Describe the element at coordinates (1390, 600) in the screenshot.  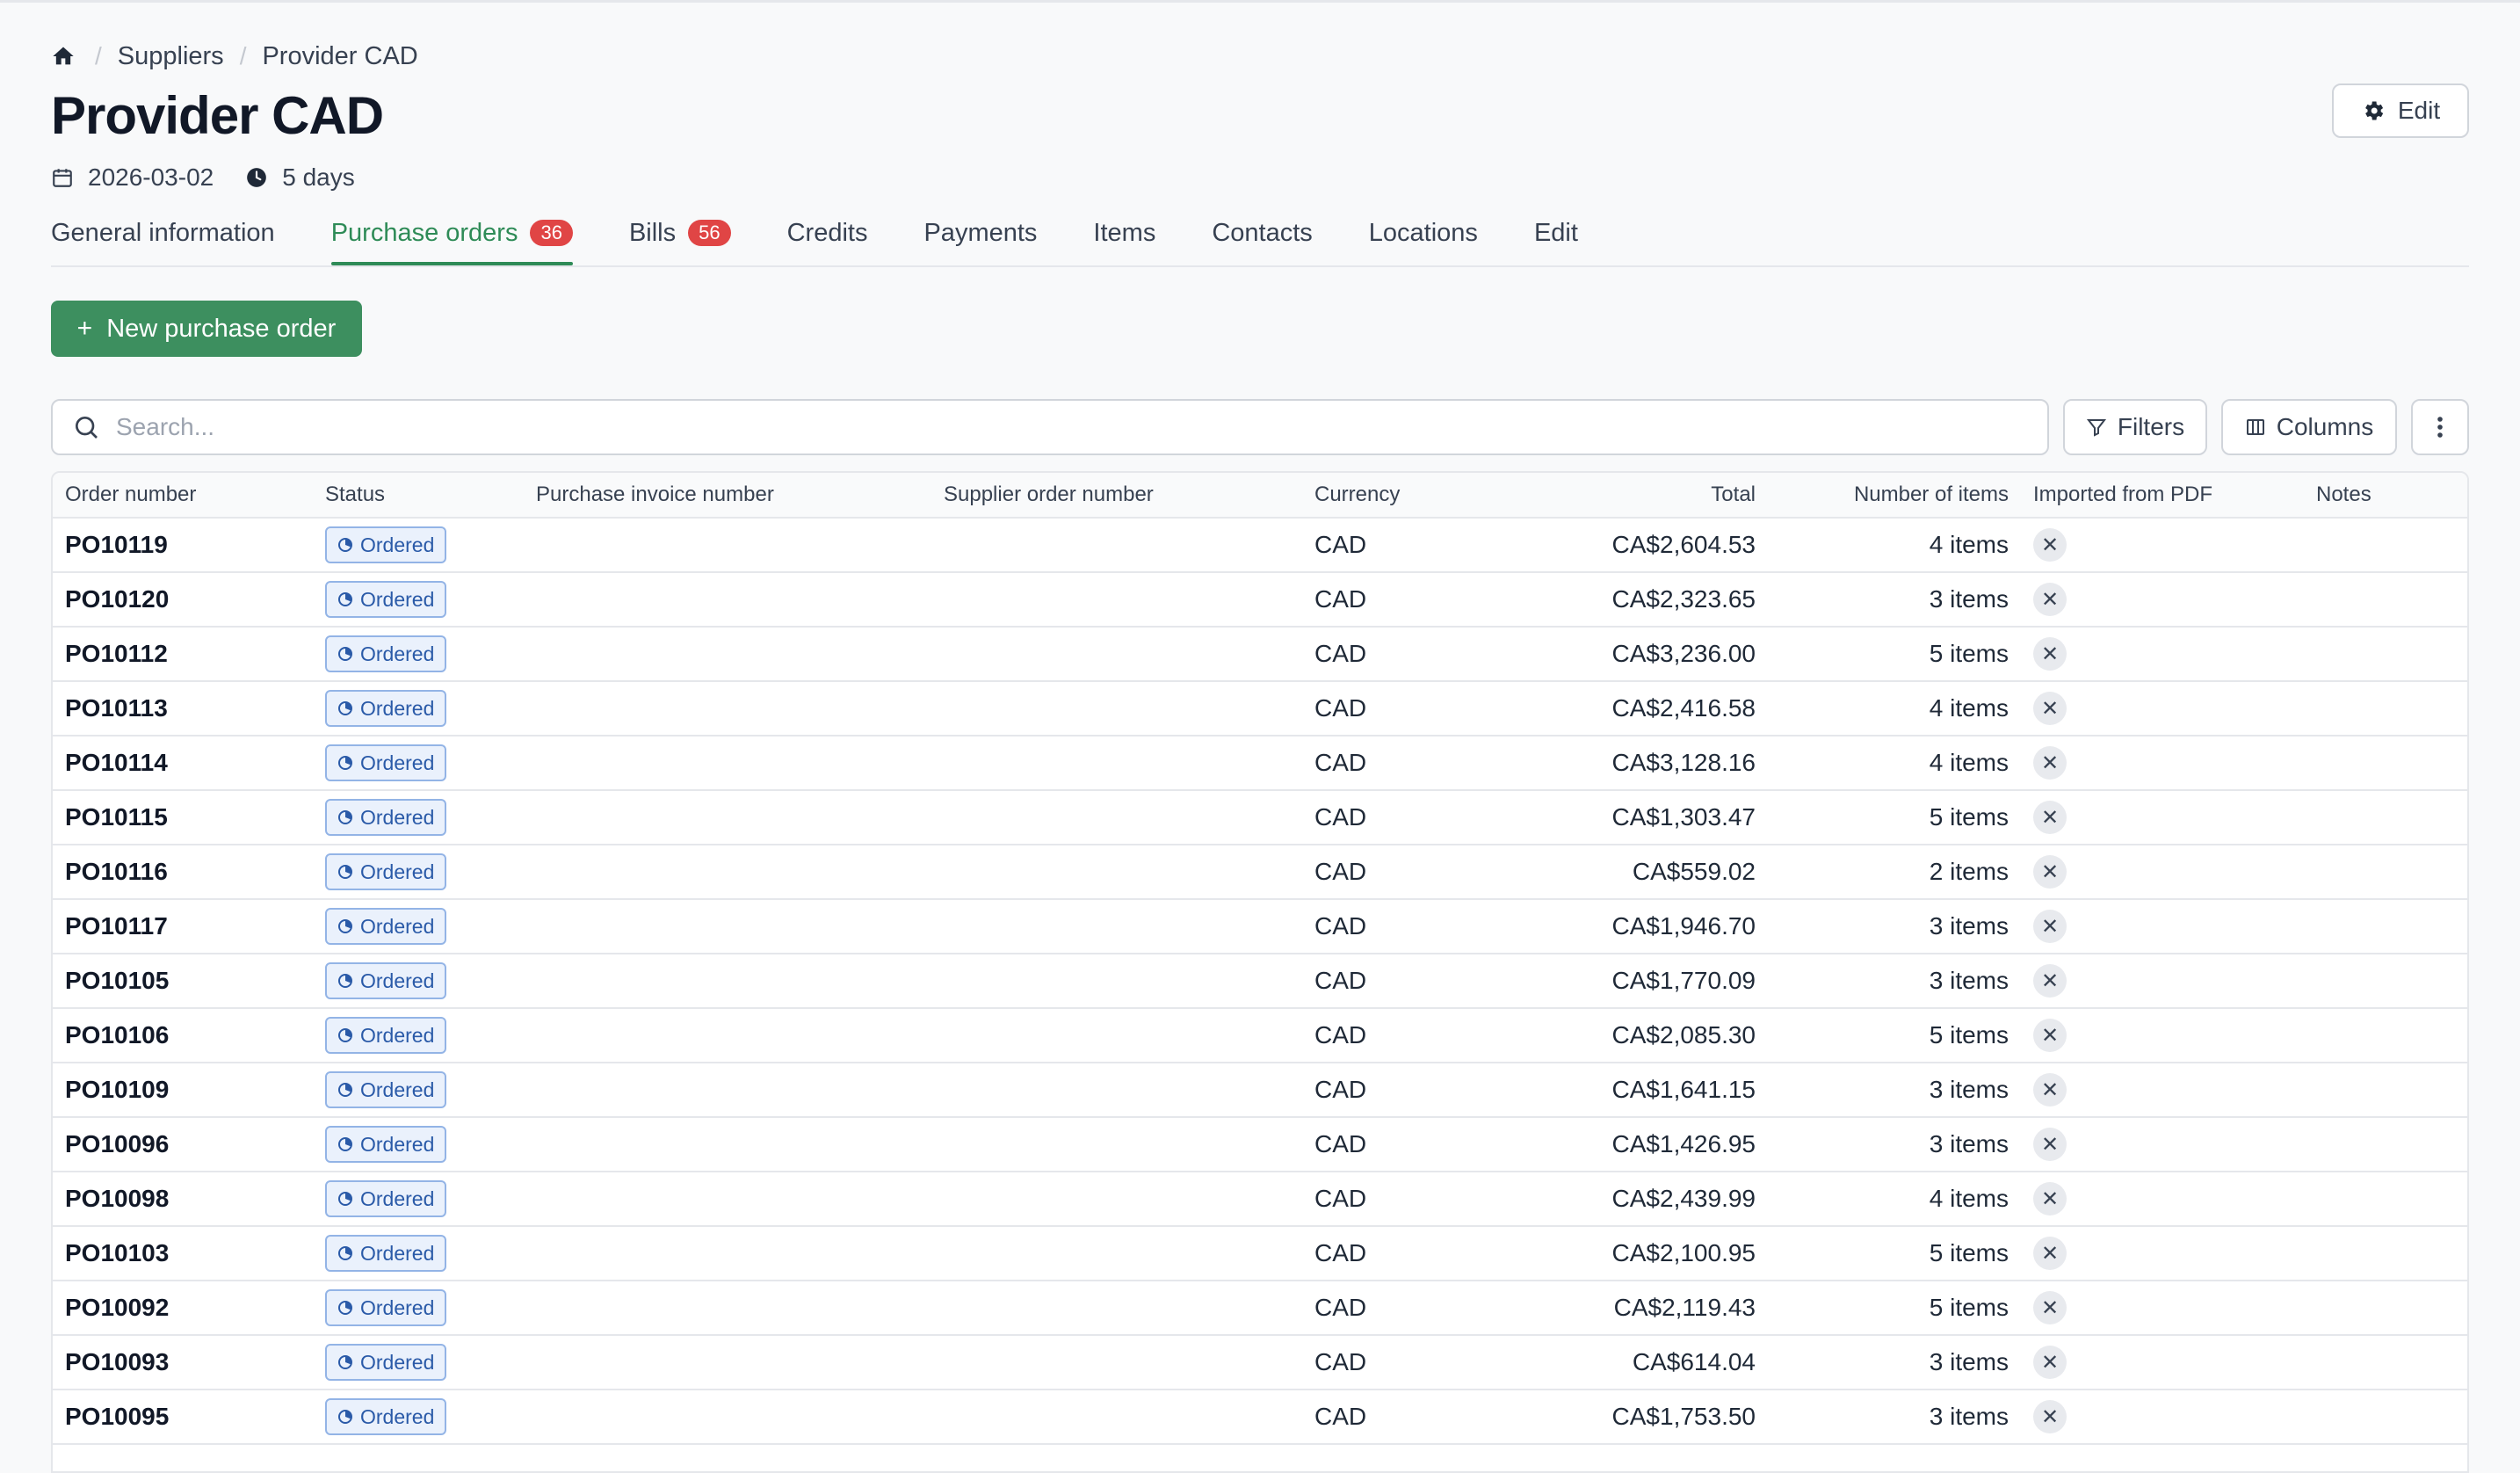
I see `currency-cell: CAD` at that location.